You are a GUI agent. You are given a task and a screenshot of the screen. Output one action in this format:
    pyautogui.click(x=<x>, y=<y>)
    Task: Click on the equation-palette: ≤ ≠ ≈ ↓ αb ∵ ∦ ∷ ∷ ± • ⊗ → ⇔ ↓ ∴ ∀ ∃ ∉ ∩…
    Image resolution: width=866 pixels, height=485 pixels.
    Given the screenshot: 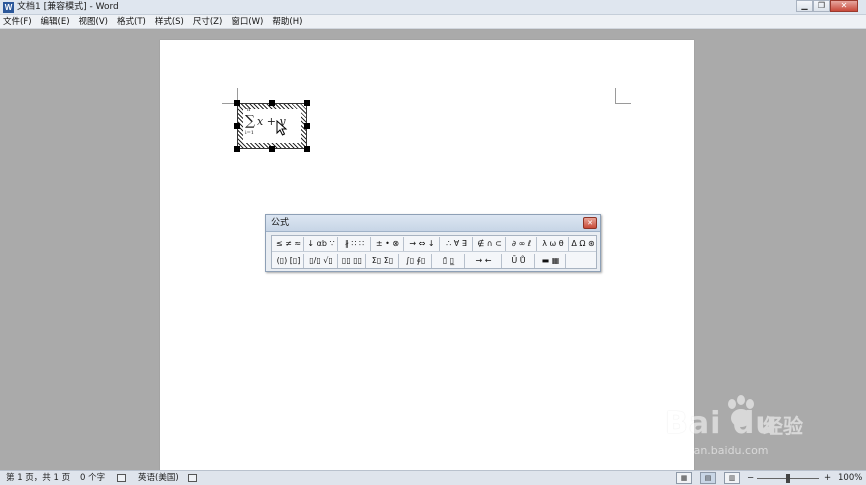 What is the action you would take?
    pyautogui.click(x=434, y=252)
    